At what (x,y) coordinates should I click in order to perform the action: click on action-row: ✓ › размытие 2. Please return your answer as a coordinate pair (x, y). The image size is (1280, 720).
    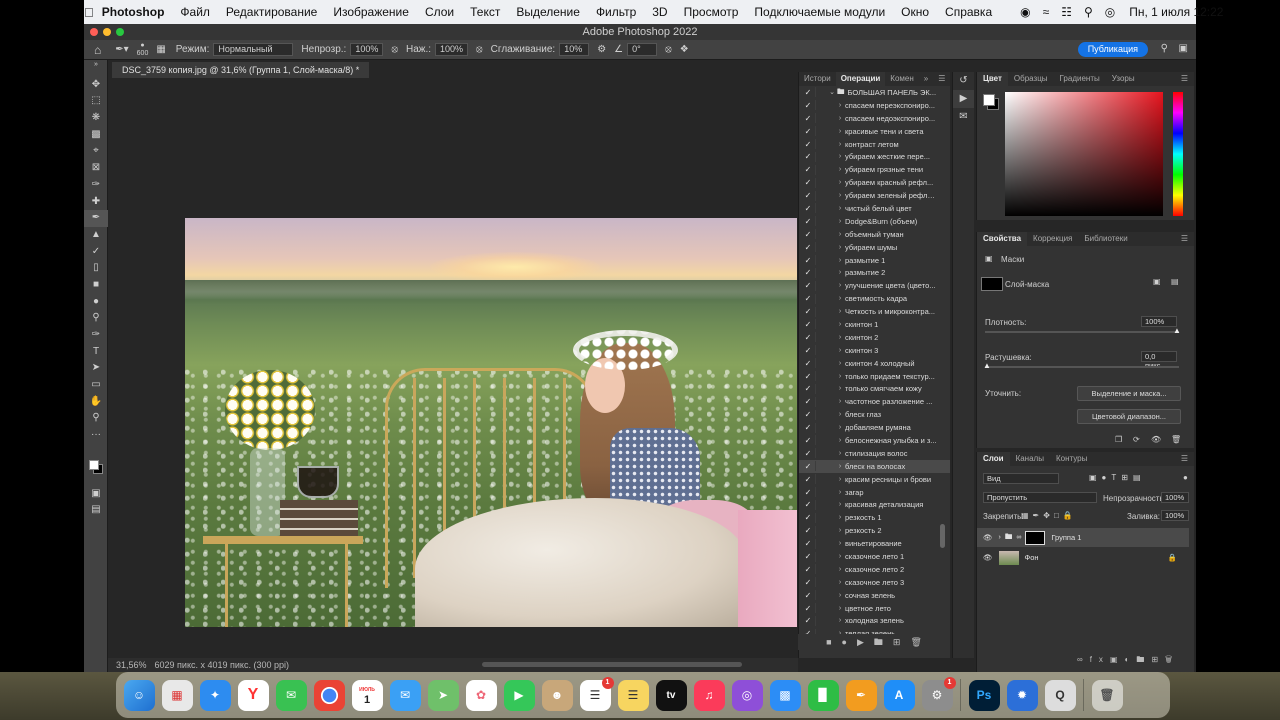
    Looking at the image, I should click on (874, 272).